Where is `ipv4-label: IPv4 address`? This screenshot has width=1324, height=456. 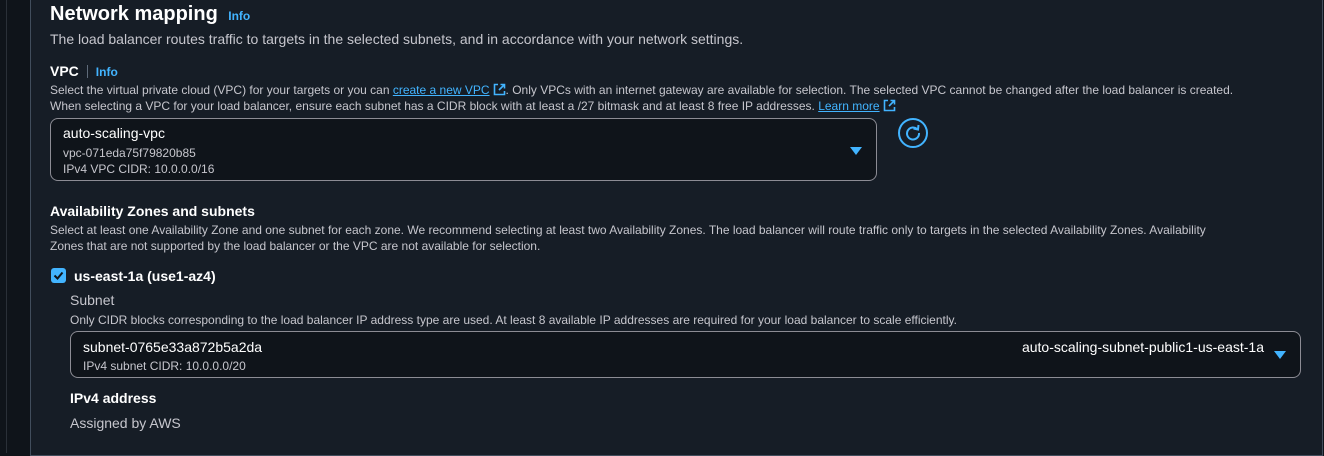 ipv4-label: IPv4 address is located at coordinates (113, 398).